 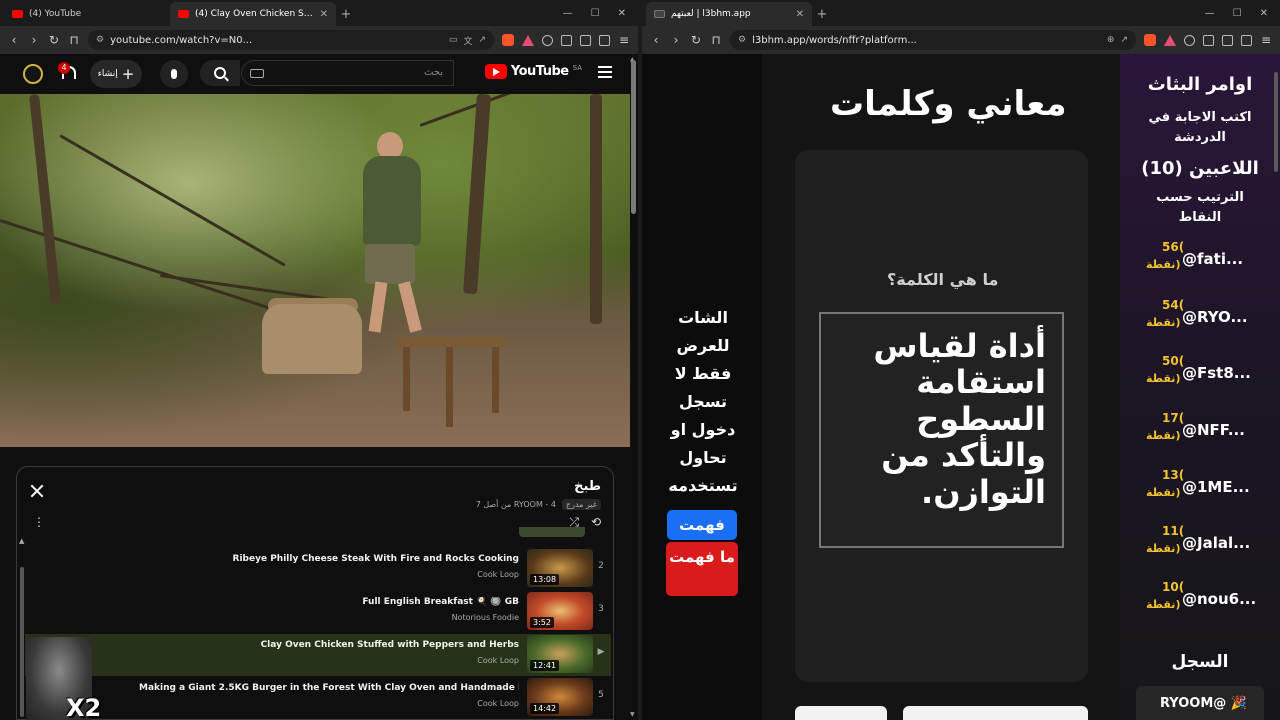 What do you see at coordinates (711, 14) in the screenshot?
I see `tab-label: لعبتهم | l3bhm.app` at bounding box center [711, 14].